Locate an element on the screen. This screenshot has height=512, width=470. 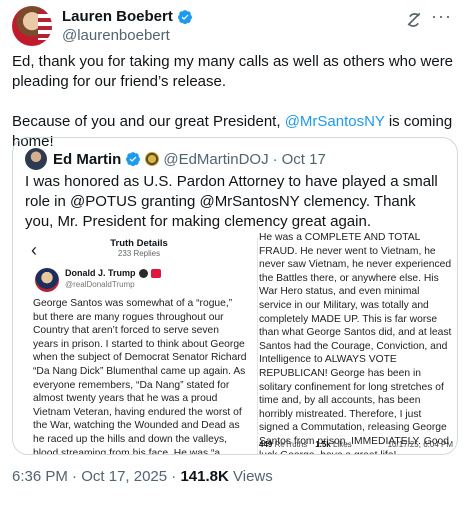
retruths-stat: 449 ReTruths is located at coordinates (283, 444).